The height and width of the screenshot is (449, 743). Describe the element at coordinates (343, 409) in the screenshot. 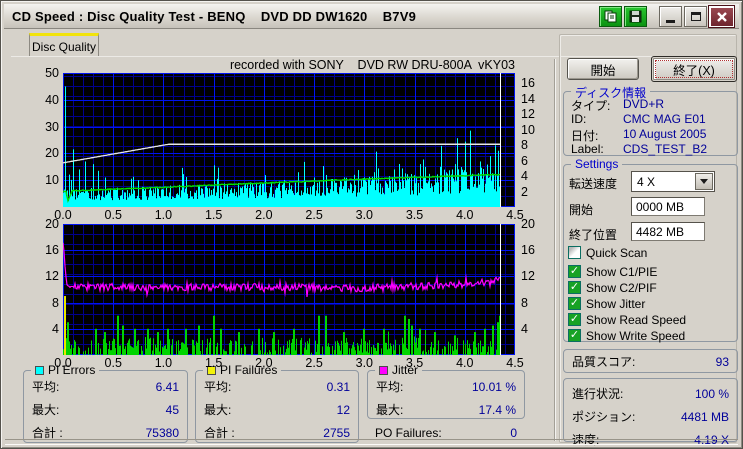

I see `max-value: 12` at that location.